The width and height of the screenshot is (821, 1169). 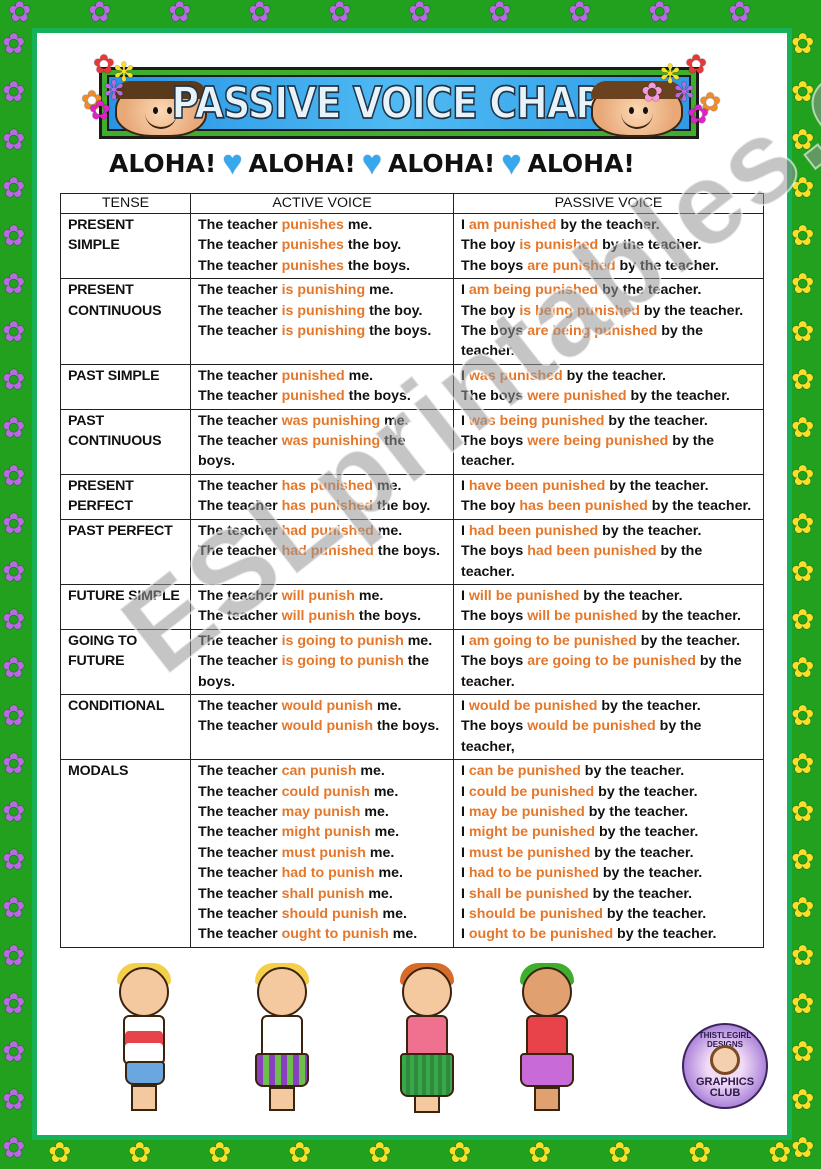 I want to click on verb-highlight: had been punished, so click(x=533, y=530).